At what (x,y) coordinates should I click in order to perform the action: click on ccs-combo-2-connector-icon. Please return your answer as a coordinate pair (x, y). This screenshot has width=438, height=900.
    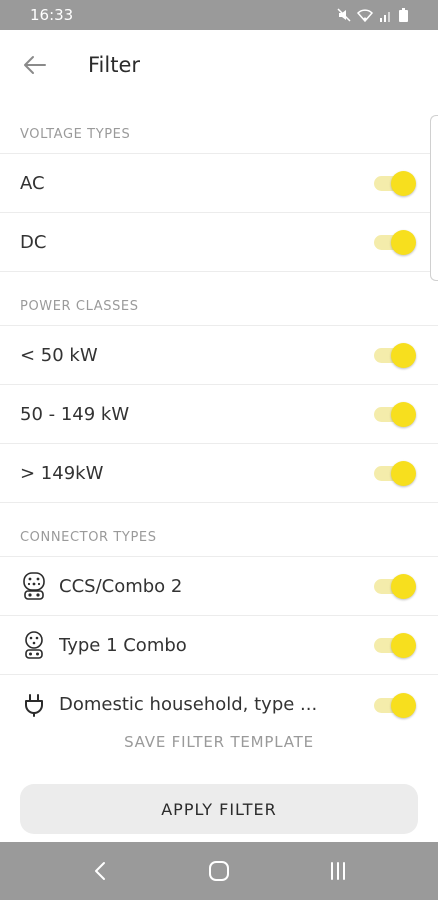
    Looking at the image, I should click on (34, 586).